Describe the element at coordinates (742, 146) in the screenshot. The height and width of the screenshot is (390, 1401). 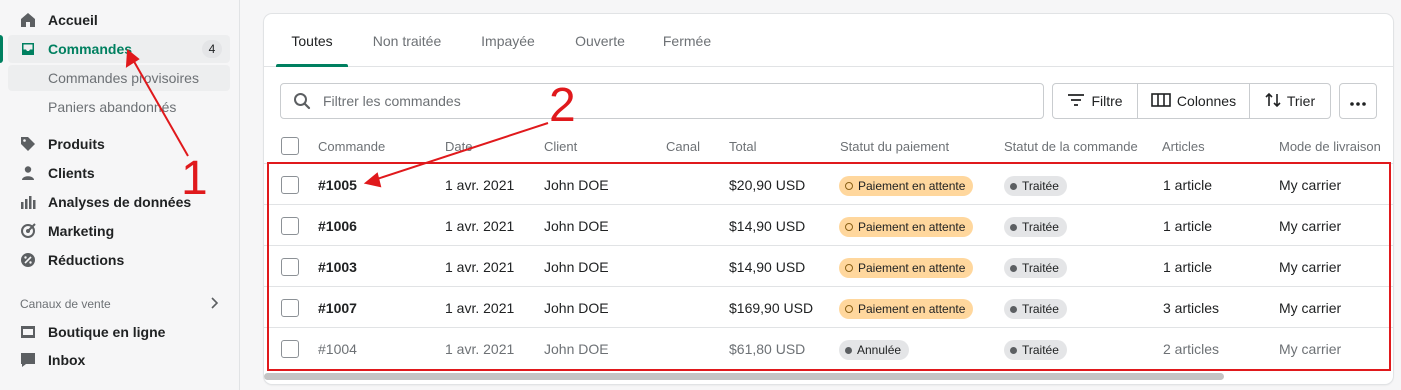
I see `column-header-total: Total` at that location.